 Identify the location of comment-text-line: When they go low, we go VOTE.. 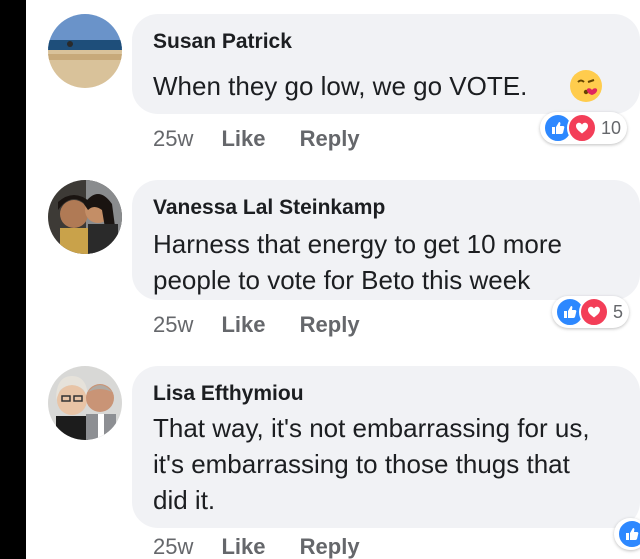
(340, 86).